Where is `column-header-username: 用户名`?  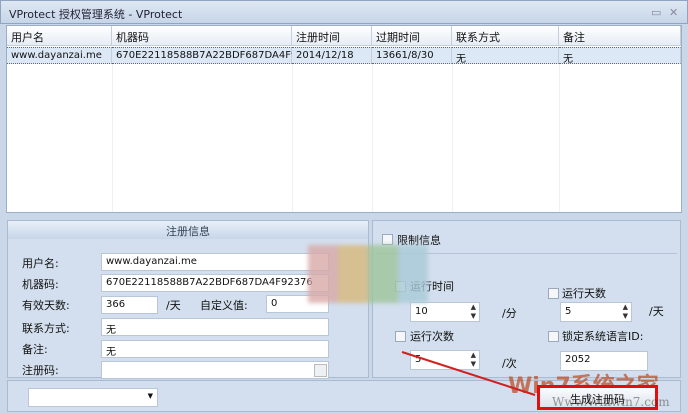 column-header-username: 用户名 is located at coordinates (59, 36).